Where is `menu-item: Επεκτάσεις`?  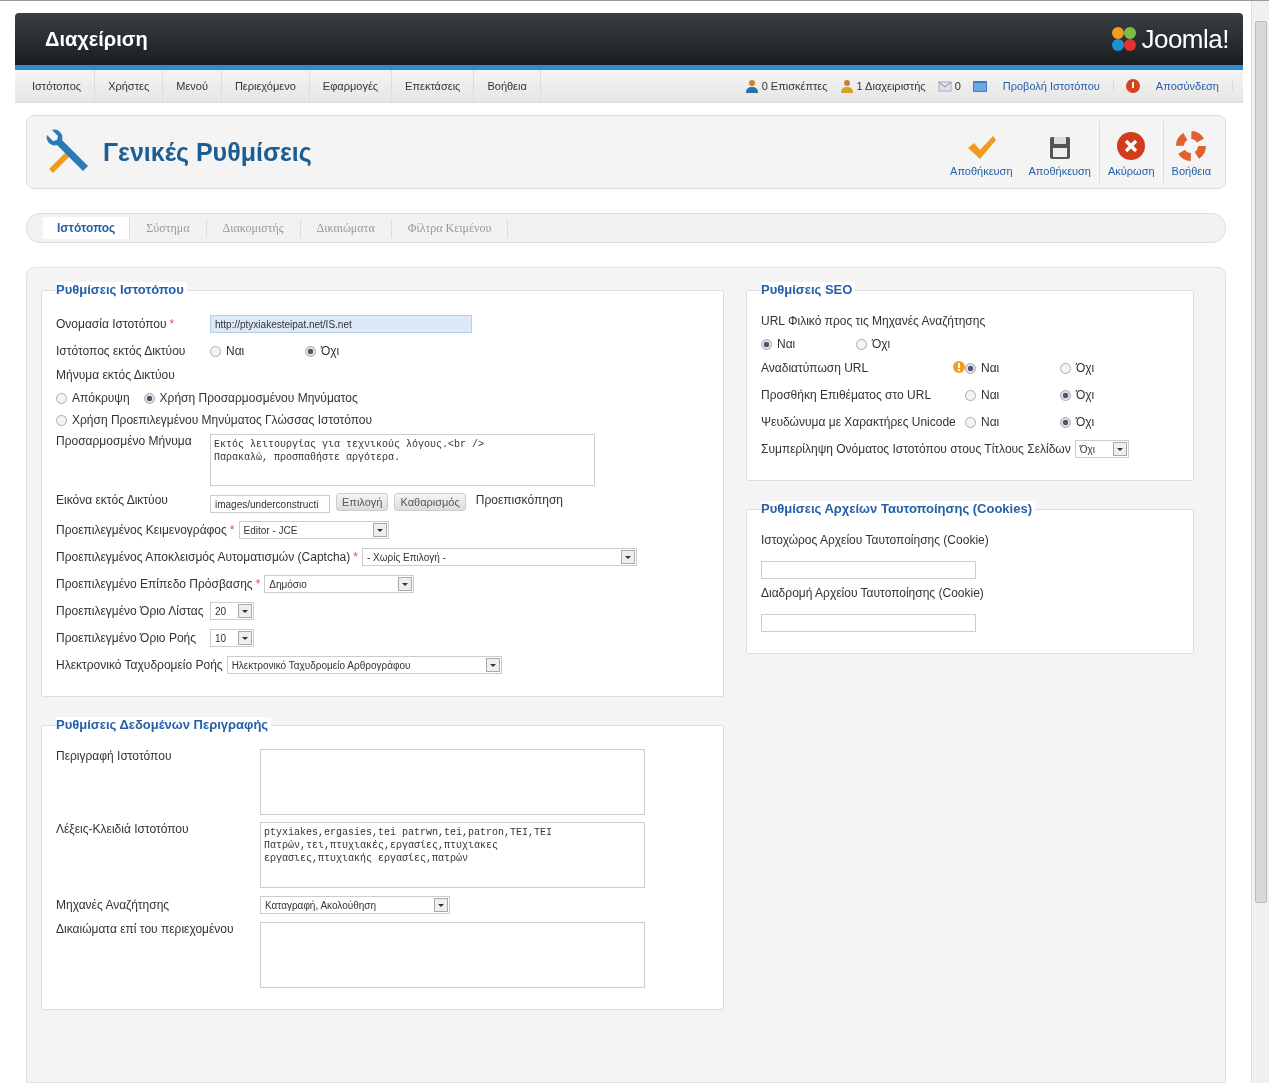 menu-item: Επεκτάσεις is located at coordinates (433, 86).